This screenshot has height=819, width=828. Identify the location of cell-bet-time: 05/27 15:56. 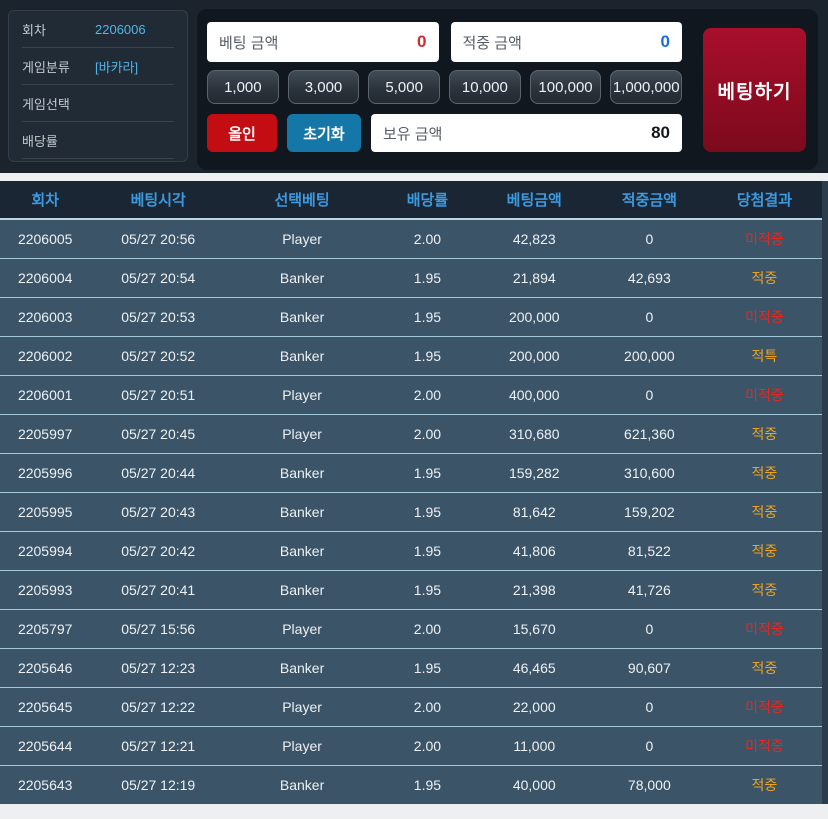
(158, 628).